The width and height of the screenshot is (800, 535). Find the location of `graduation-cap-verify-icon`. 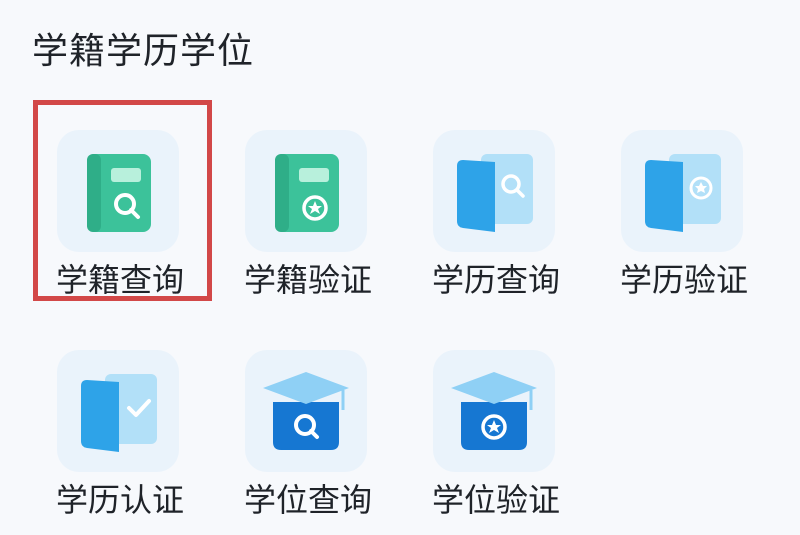

graduation-cap-verify-icon is located at coordinates (494, 411).